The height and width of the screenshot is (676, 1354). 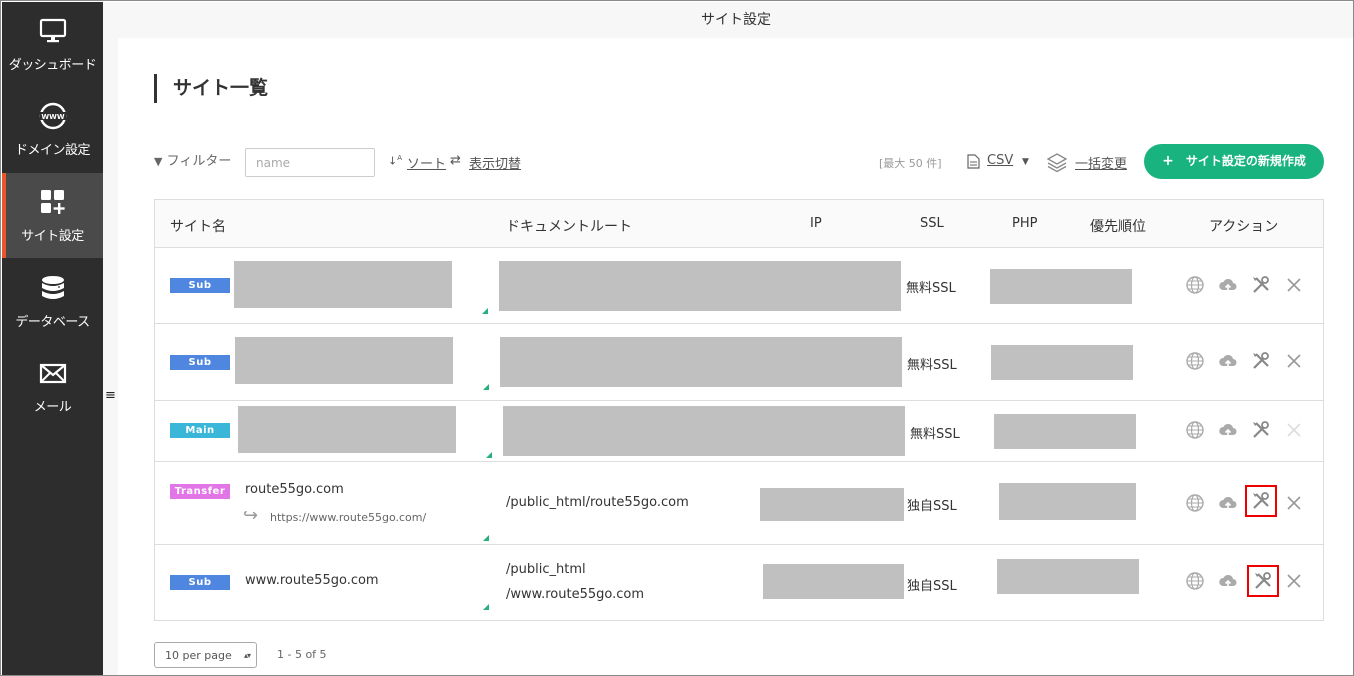 I want to click on sidebar-item-label: サイト設定, so click(x=52, y=236).